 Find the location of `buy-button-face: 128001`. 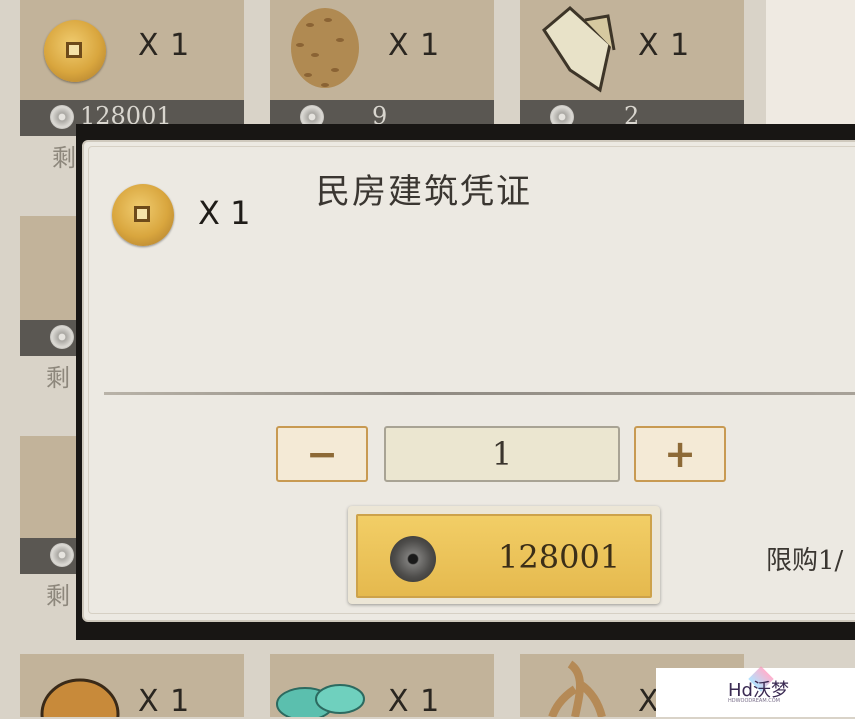

buy-button-face: 128001 is located at coordinates (504, 556).